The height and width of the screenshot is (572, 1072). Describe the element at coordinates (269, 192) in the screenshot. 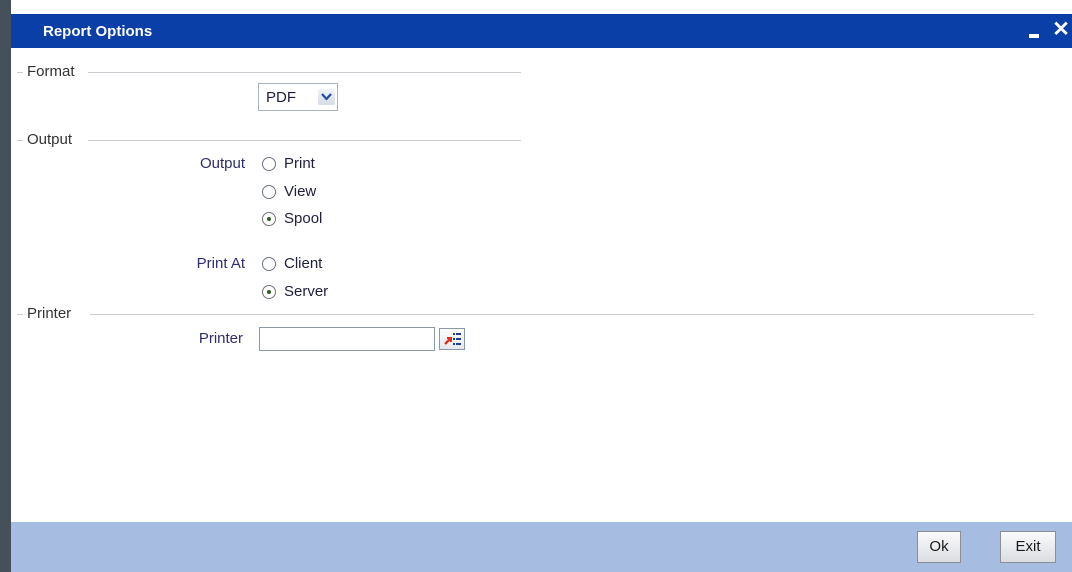

I see `radio-button-view` at that location.